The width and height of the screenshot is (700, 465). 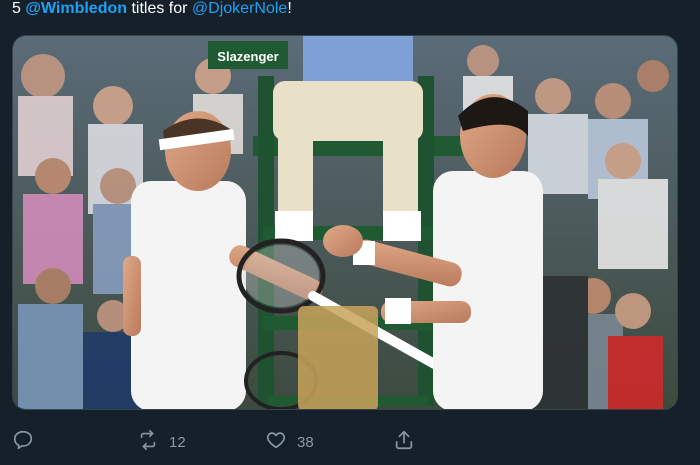 I want to click on share-button, so click(x=404, y=442).